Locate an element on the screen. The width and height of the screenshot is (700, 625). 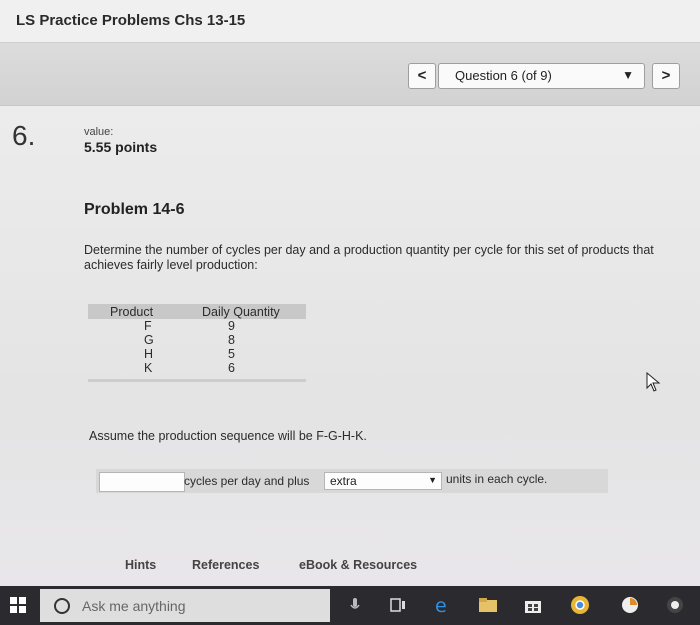
table-row: G 8 is located at coordinates (197, 340).